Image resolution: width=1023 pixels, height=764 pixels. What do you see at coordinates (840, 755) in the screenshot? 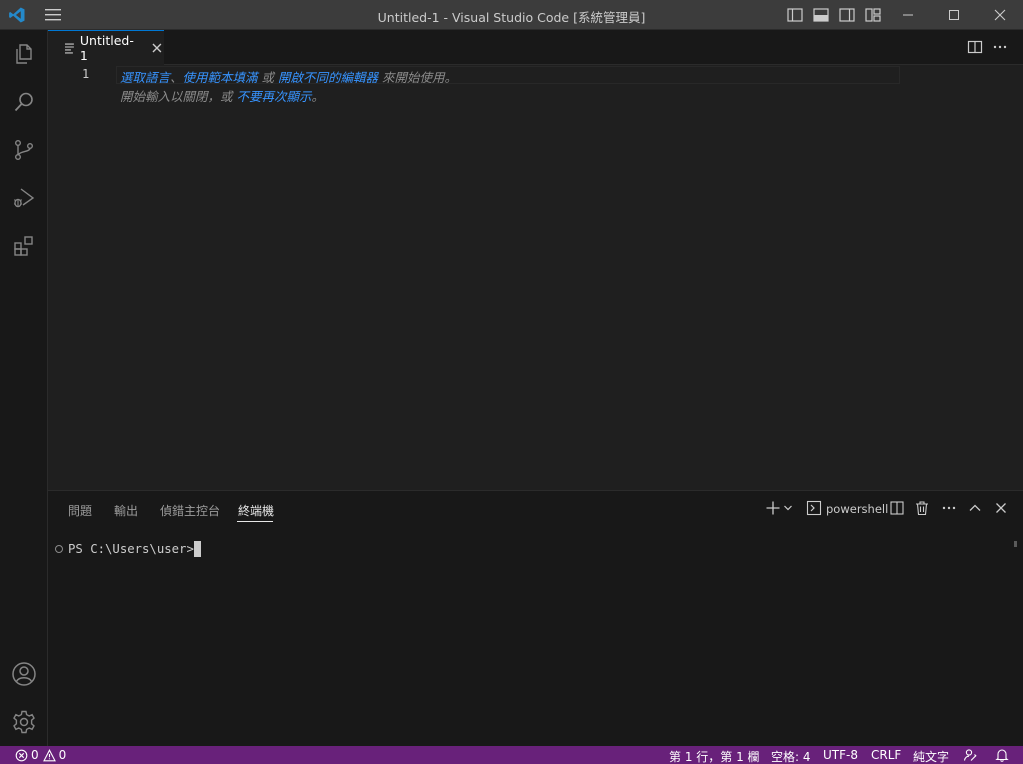
I see `encoding: UTF-8` at bounding box center [840, 755].